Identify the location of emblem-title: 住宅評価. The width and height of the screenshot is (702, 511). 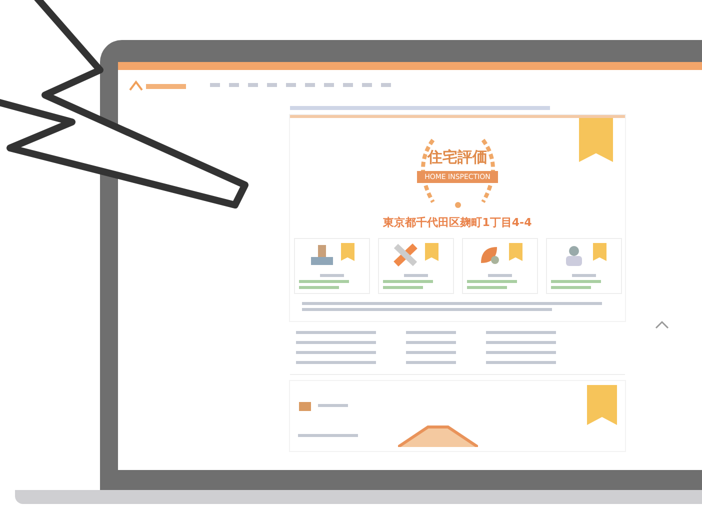
(458, 157).